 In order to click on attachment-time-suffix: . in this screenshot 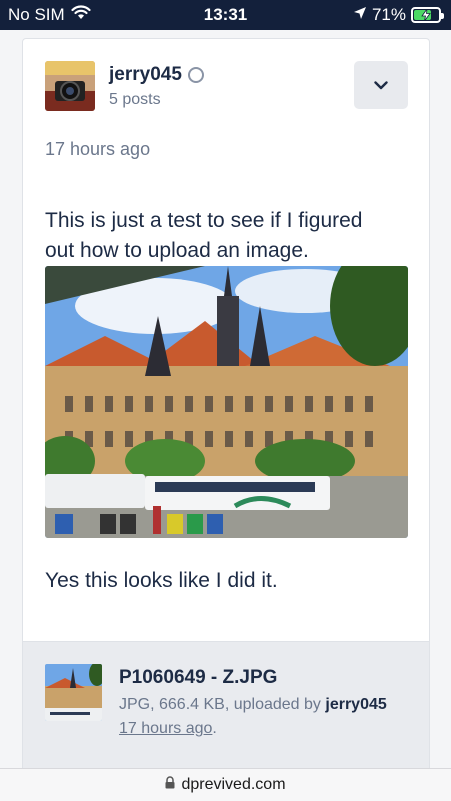, I will do `click(214, 728)`.